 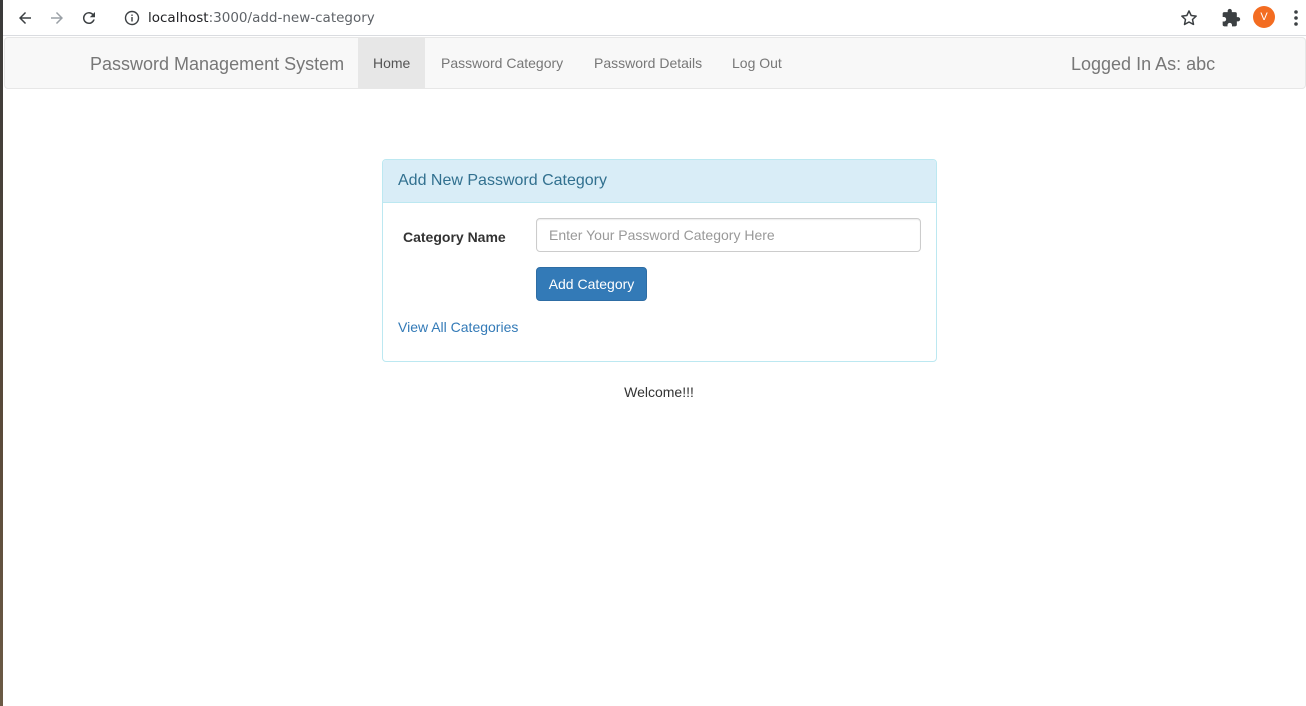 What do you see at coordinates (648, 63) in the screenshot?
I see `nav-password-details: Password Details` at bounding box center [648, 63].